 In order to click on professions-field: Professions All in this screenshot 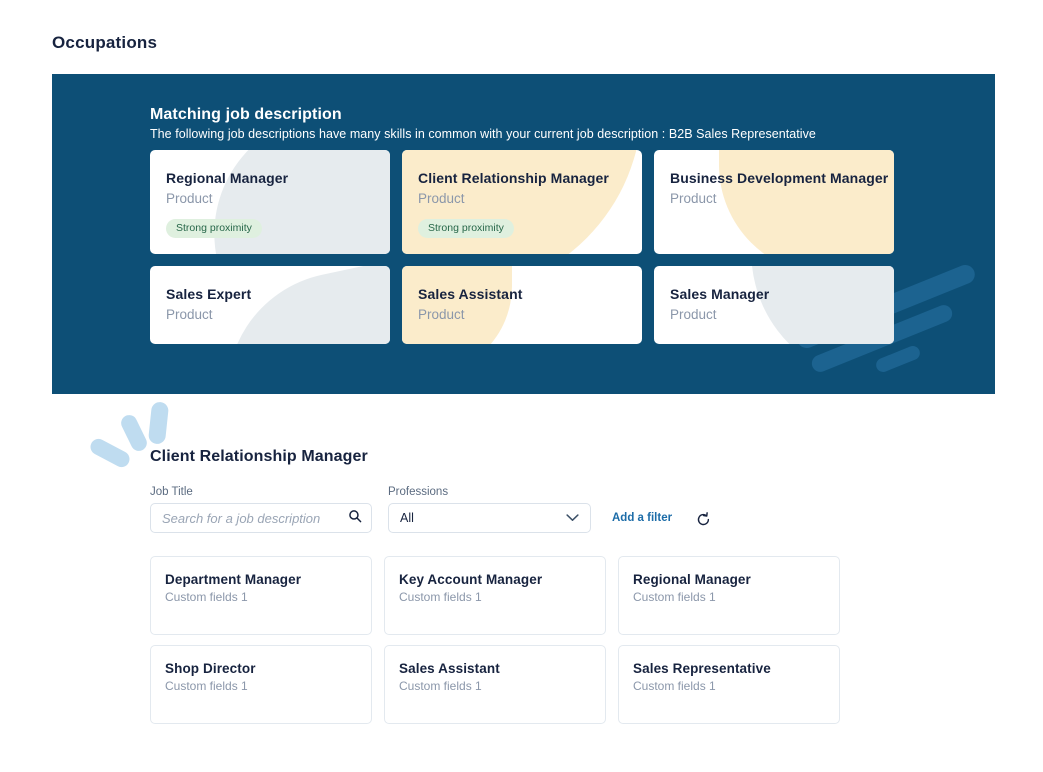, I will do `click(489, 509)`.